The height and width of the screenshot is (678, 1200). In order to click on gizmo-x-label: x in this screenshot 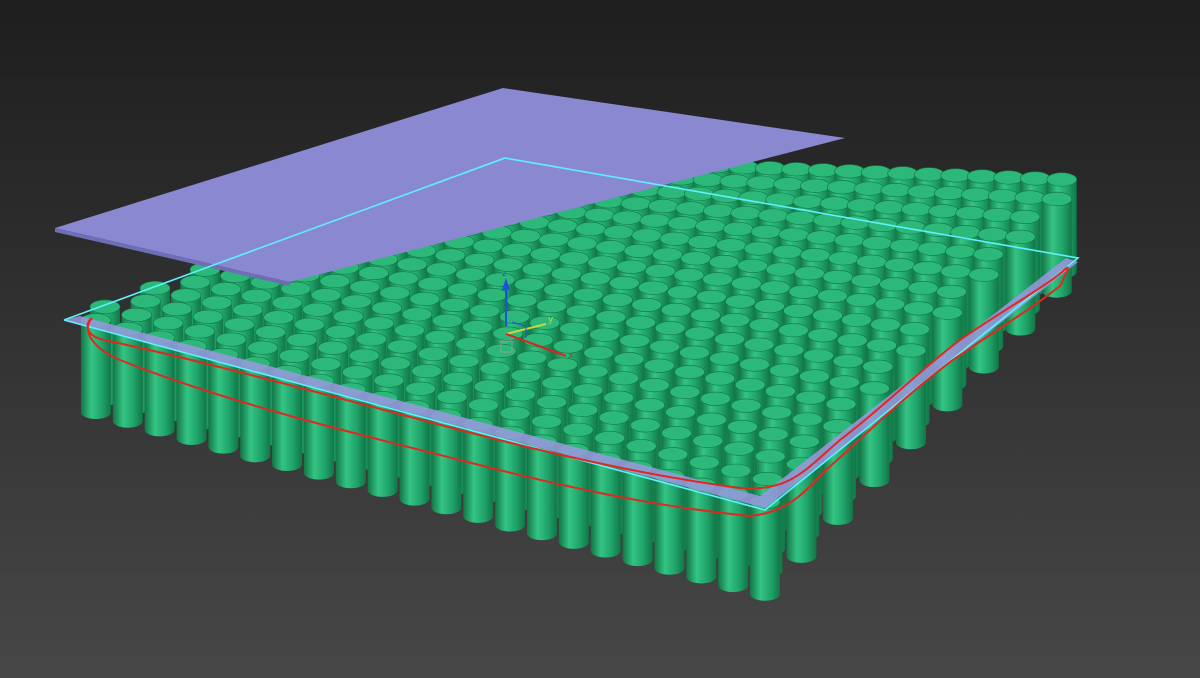, I will do `click(571, 356)`.